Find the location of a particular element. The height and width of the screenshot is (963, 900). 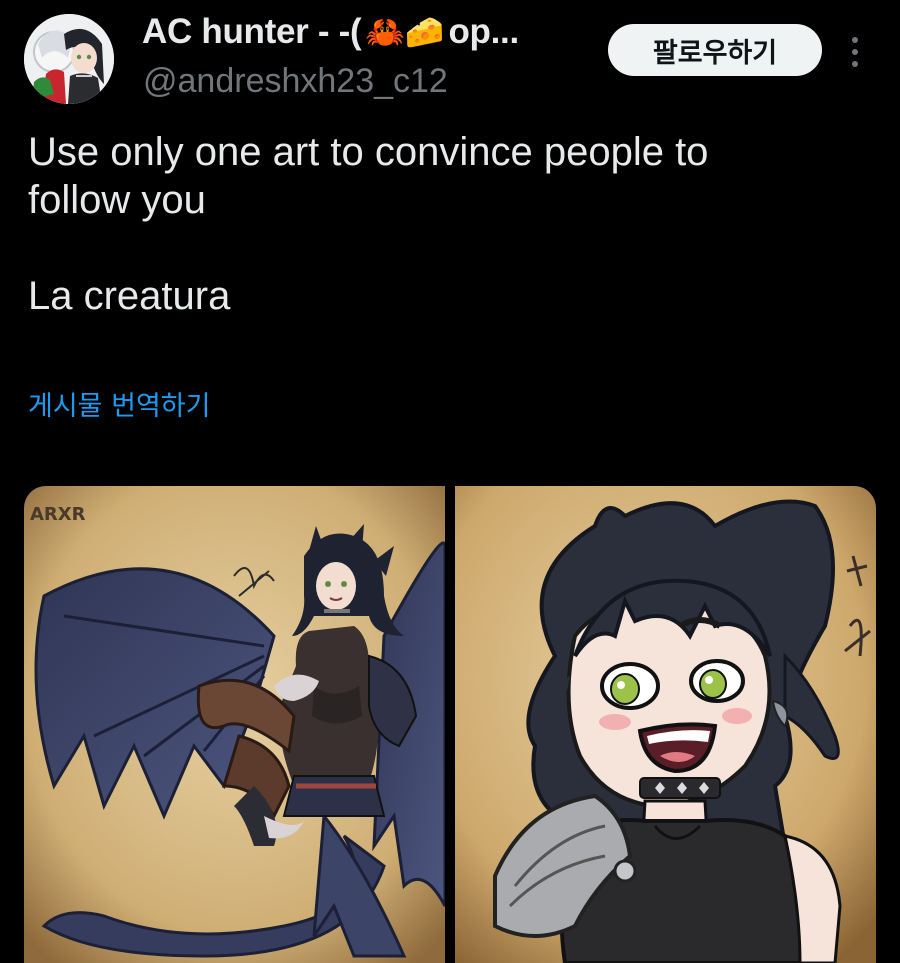

more-vertical-icon is located at coordinates (855, 52).